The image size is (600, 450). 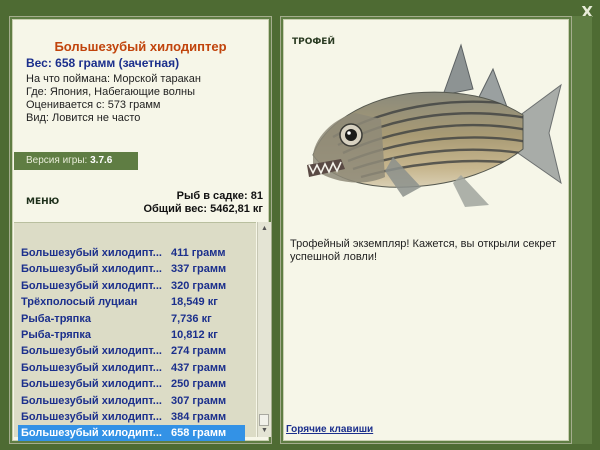 I want to click on catch-fish-weight: 10,812 кг, so click(x=194, y=335).